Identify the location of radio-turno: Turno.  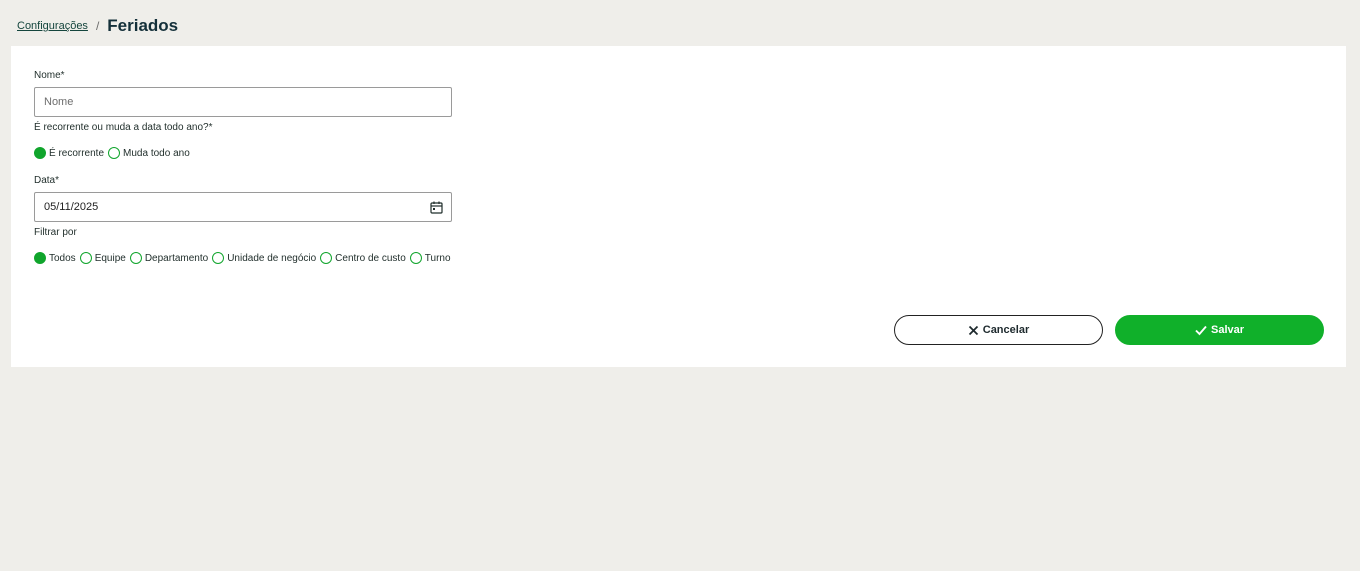
(430, 258).